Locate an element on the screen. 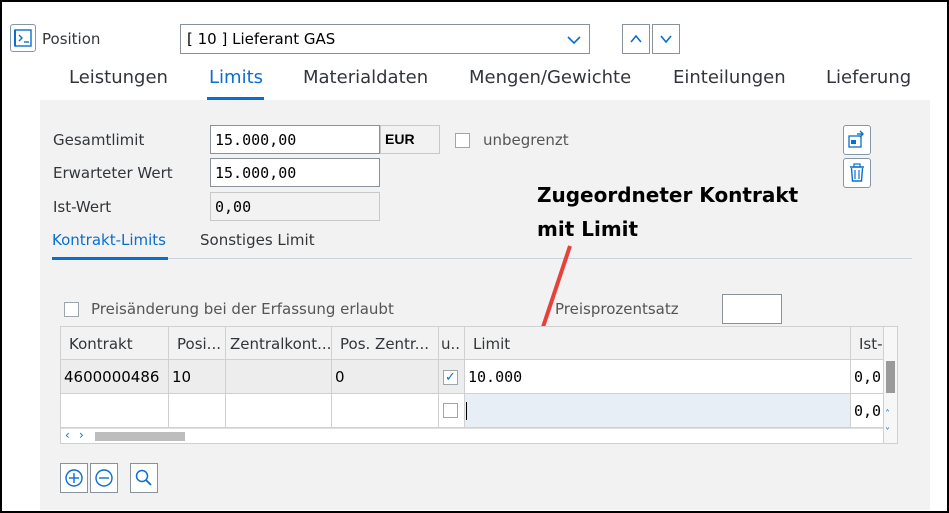 Image resolution: width=949 pixels, height=513 pixels. position-select: [ 10 ] Lieferant GAS is located at coordinates (385, 39).